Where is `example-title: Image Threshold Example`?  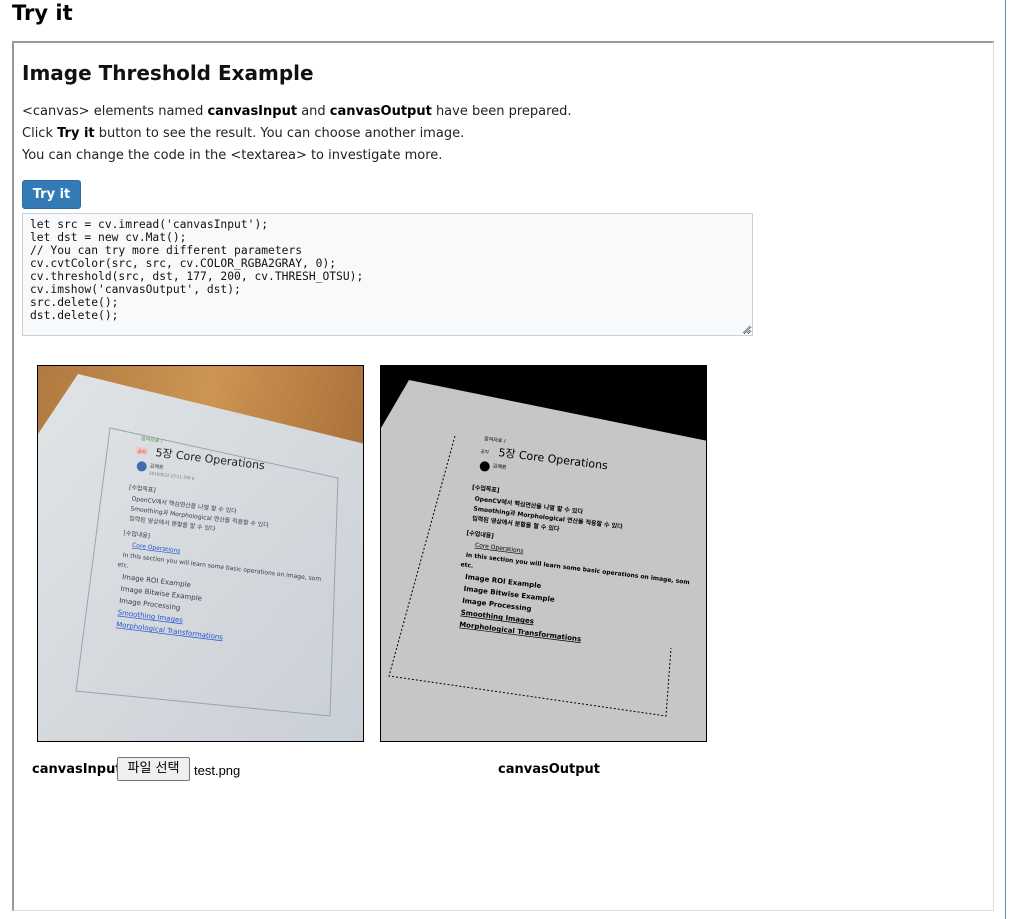 example-title: Image Threshold Example is located at coordinates (168, 73).